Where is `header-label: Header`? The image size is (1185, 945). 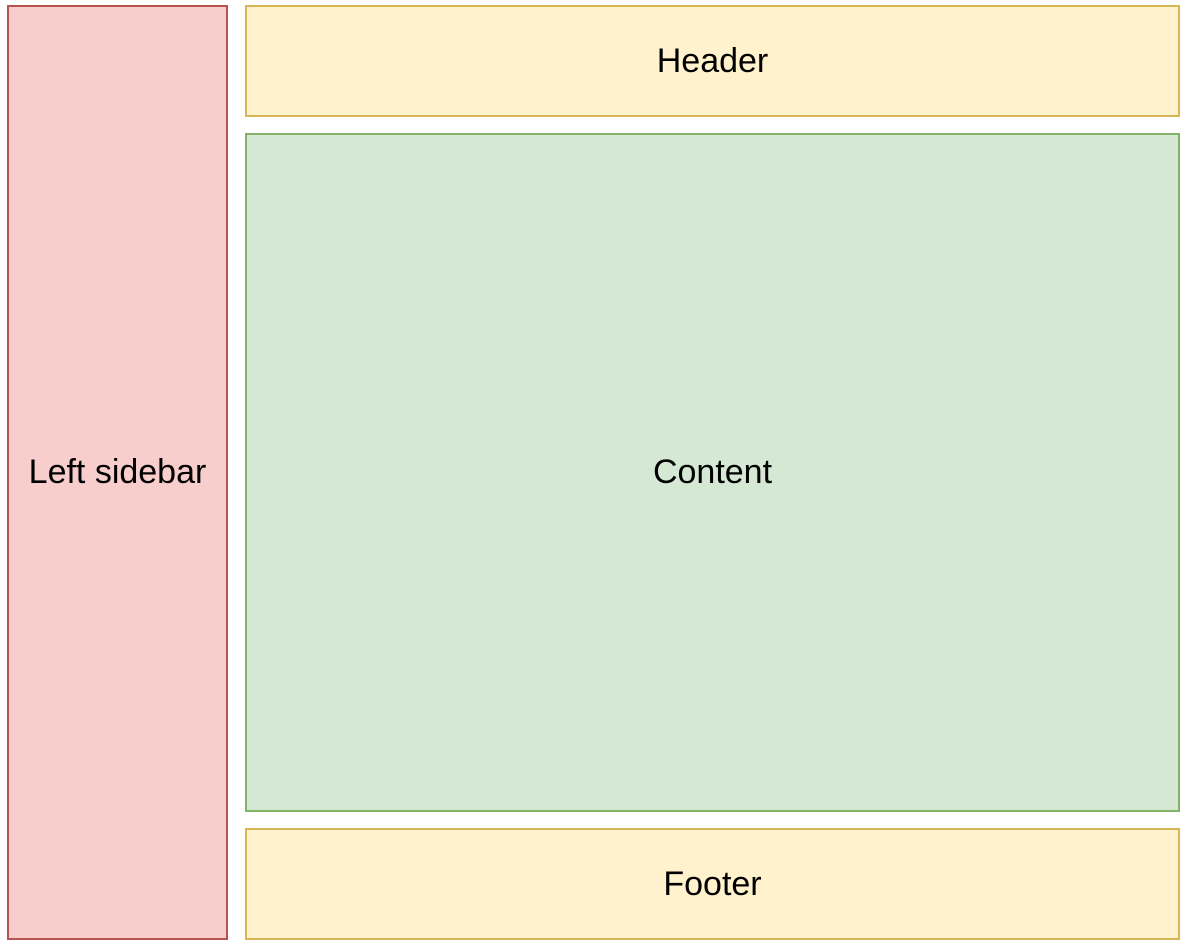 header-label: Header is located at coordinates (712, 60).